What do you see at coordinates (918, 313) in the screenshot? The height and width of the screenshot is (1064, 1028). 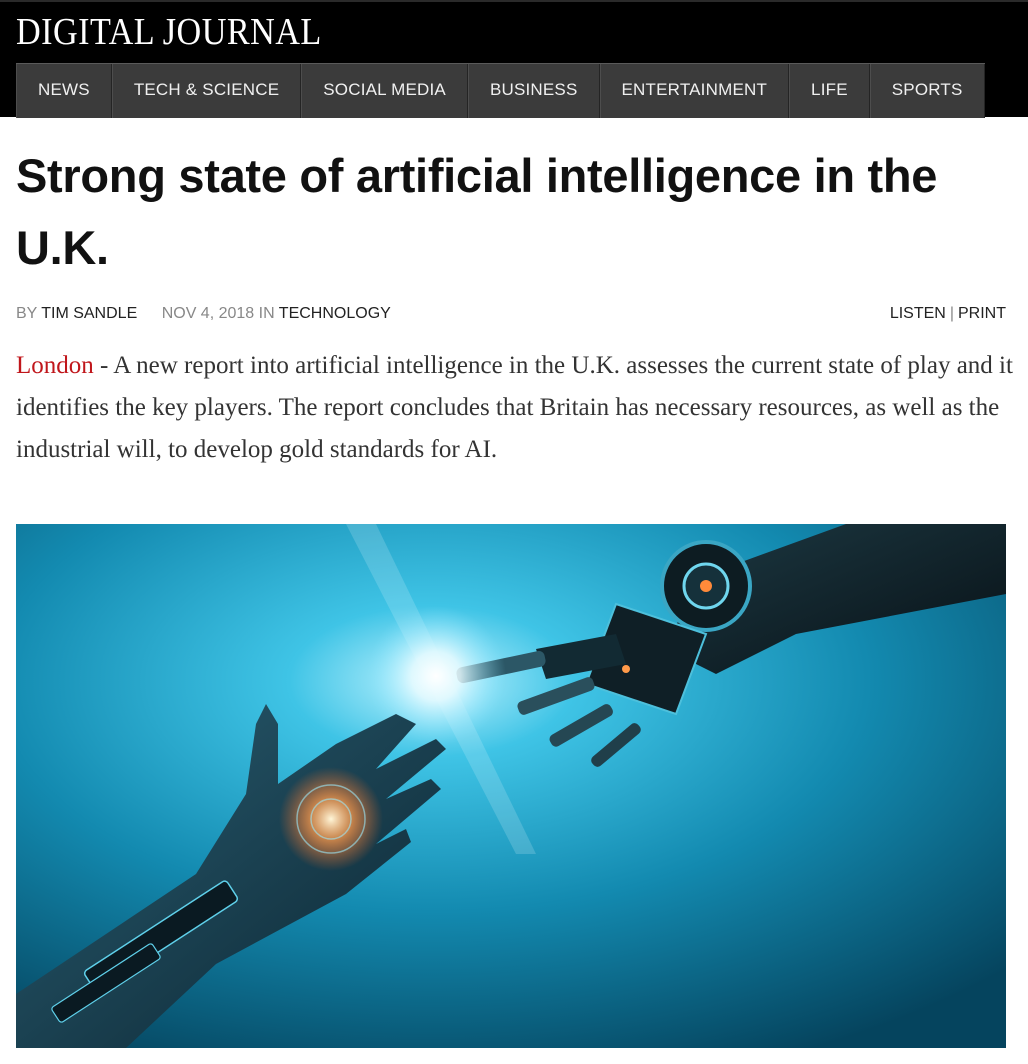 I see `listen-link: LISTEN` at bounding box center [918, 313].